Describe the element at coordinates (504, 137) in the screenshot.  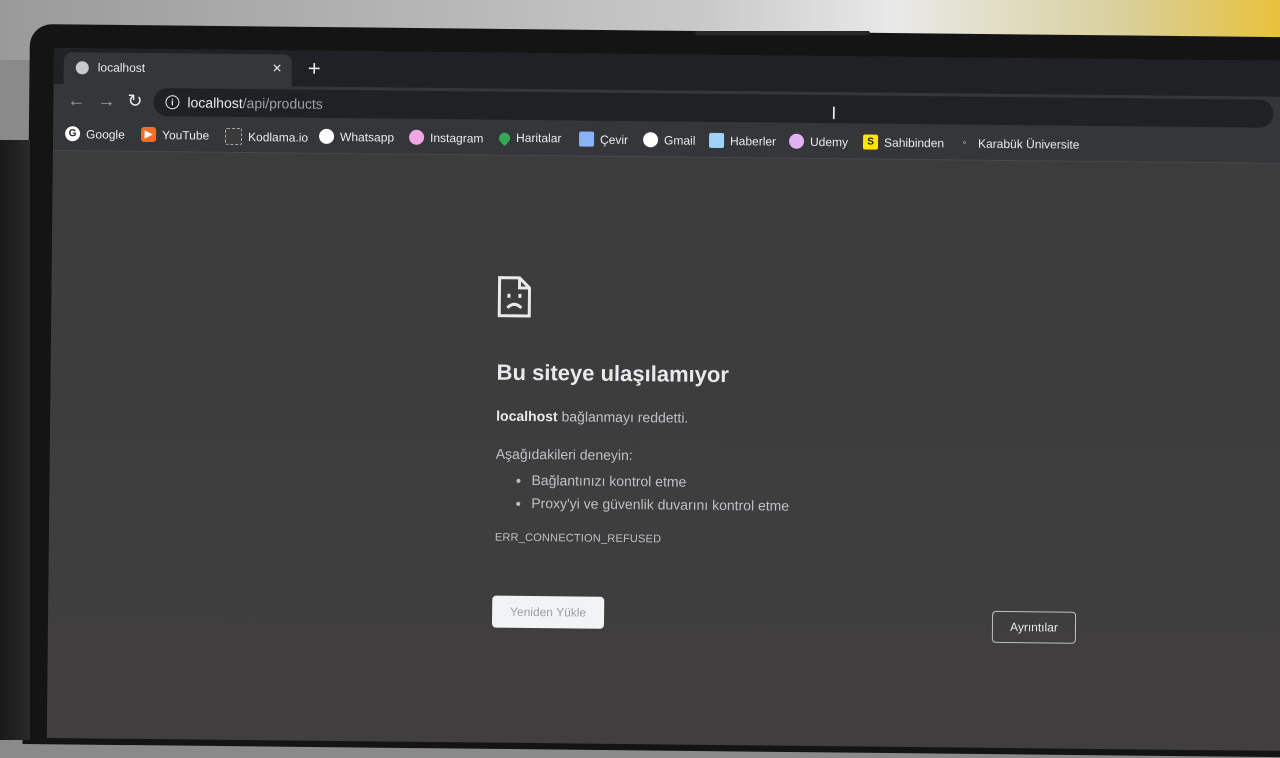
I see `maps-icon` at that location.